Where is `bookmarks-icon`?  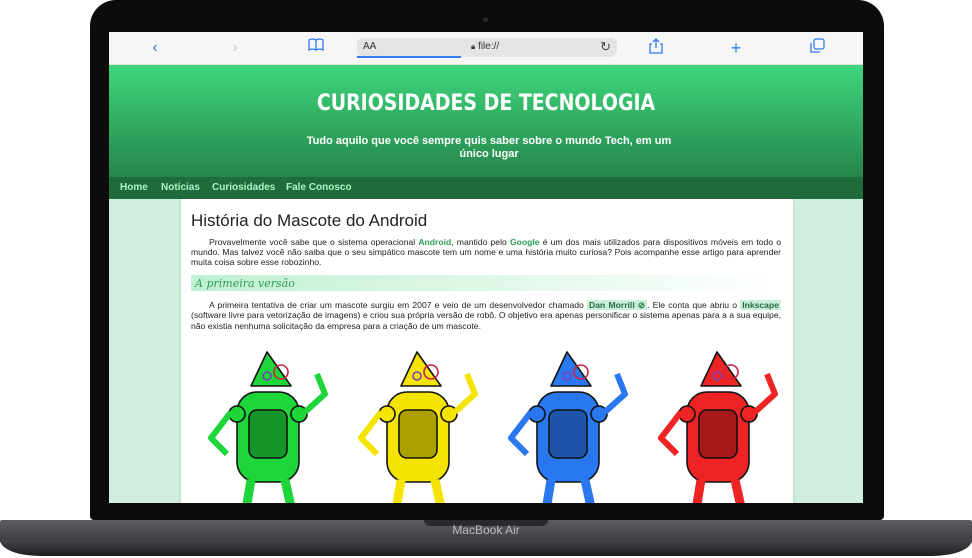 bookmarks-icon is located at coordinates (316, 48).